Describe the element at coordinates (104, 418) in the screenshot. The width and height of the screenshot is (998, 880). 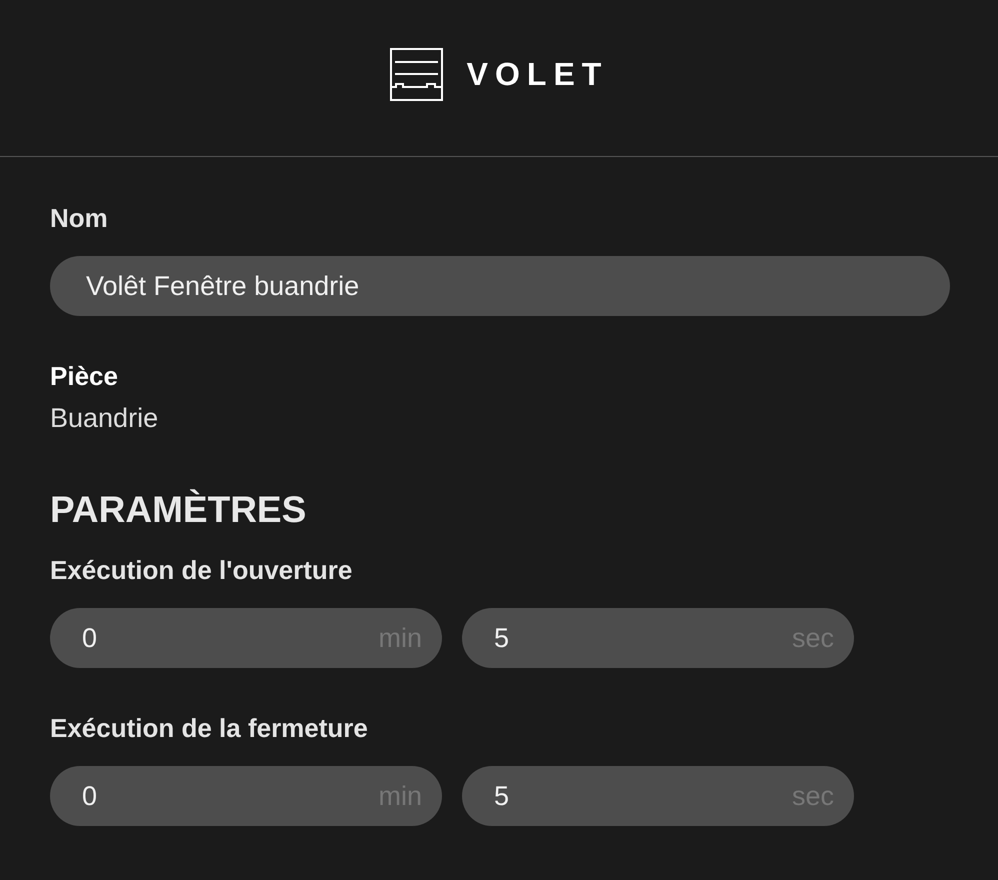
I see `room-value: Buandrie` at that location.